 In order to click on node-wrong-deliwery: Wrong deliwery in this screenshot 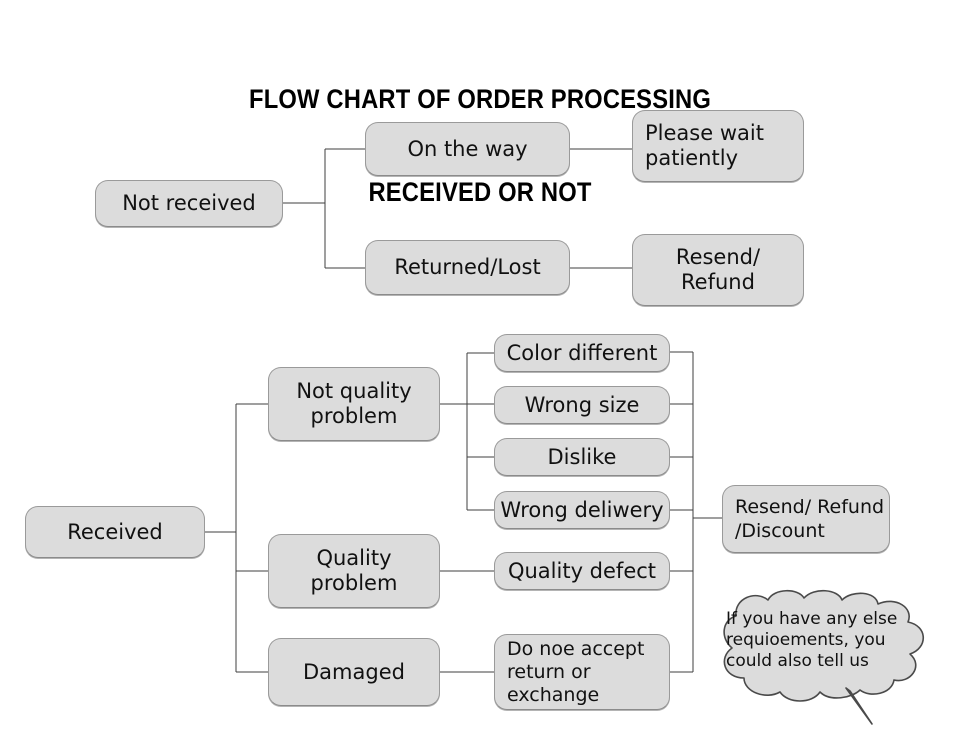, I will do `click(582, 510)`.